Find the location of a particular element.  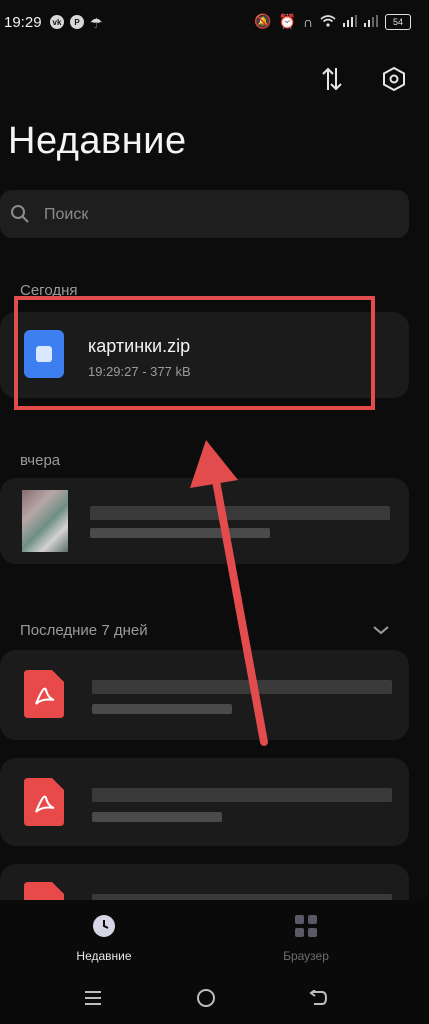

nav-browser-label: Браузер is located at coordinates (306, 956).